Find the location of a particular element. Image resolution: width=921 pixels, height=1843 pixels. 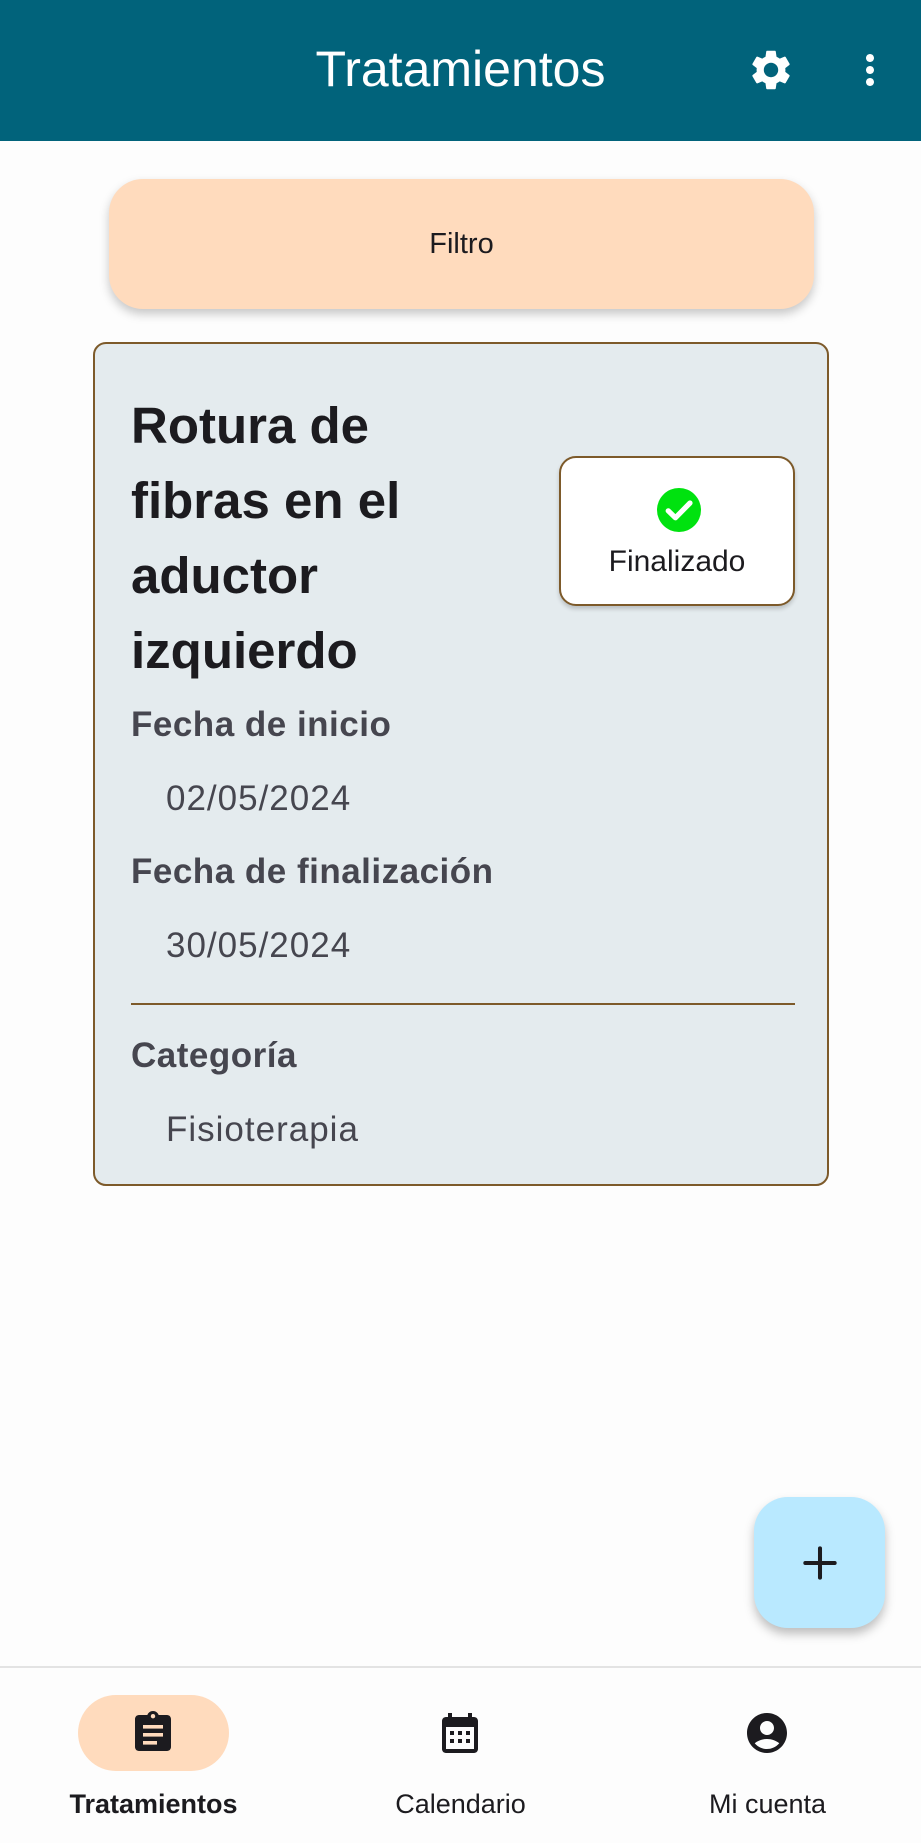

calendar-icon is located at coordinates (460, 1733).